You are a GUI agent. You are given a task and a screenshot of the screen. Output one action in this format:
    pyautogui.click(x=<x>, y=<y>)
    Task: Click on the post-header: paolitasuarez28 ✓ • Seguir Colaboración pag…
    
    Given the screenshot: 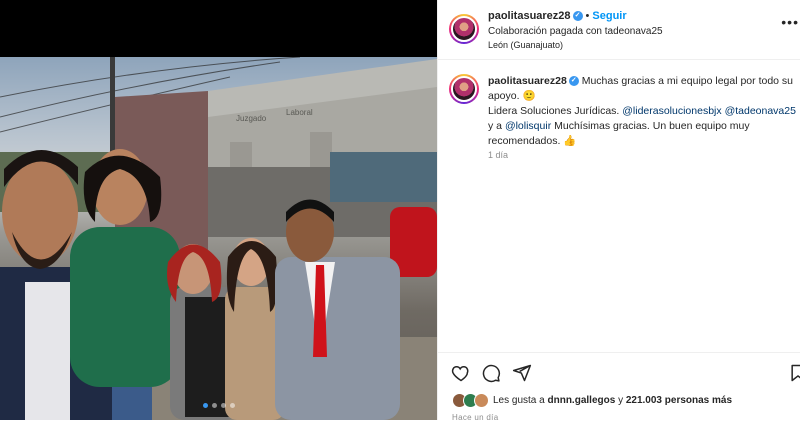 What is the action you would take?
    pyautogui.click(x=619, y=30)
    